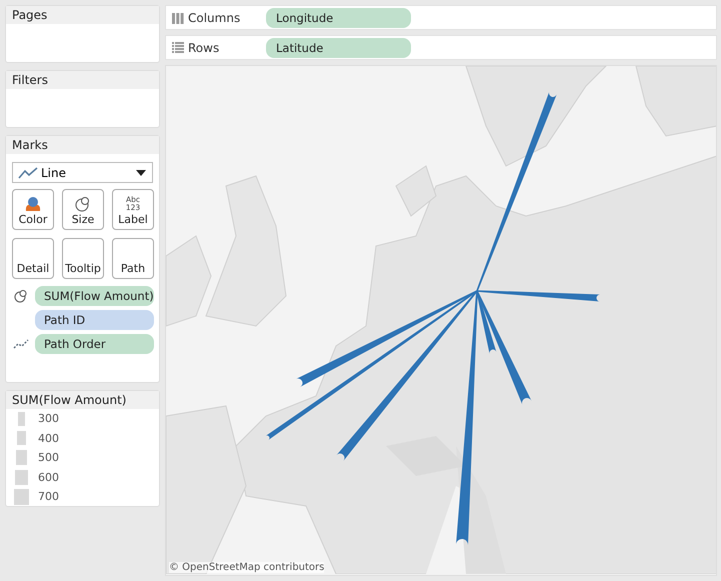 The width and height of the screenshot is (721, 581). What do you see at coordinates (48, 457) in the screenshot?
I see `legend-value: 500` at bounding box center [48, 457].